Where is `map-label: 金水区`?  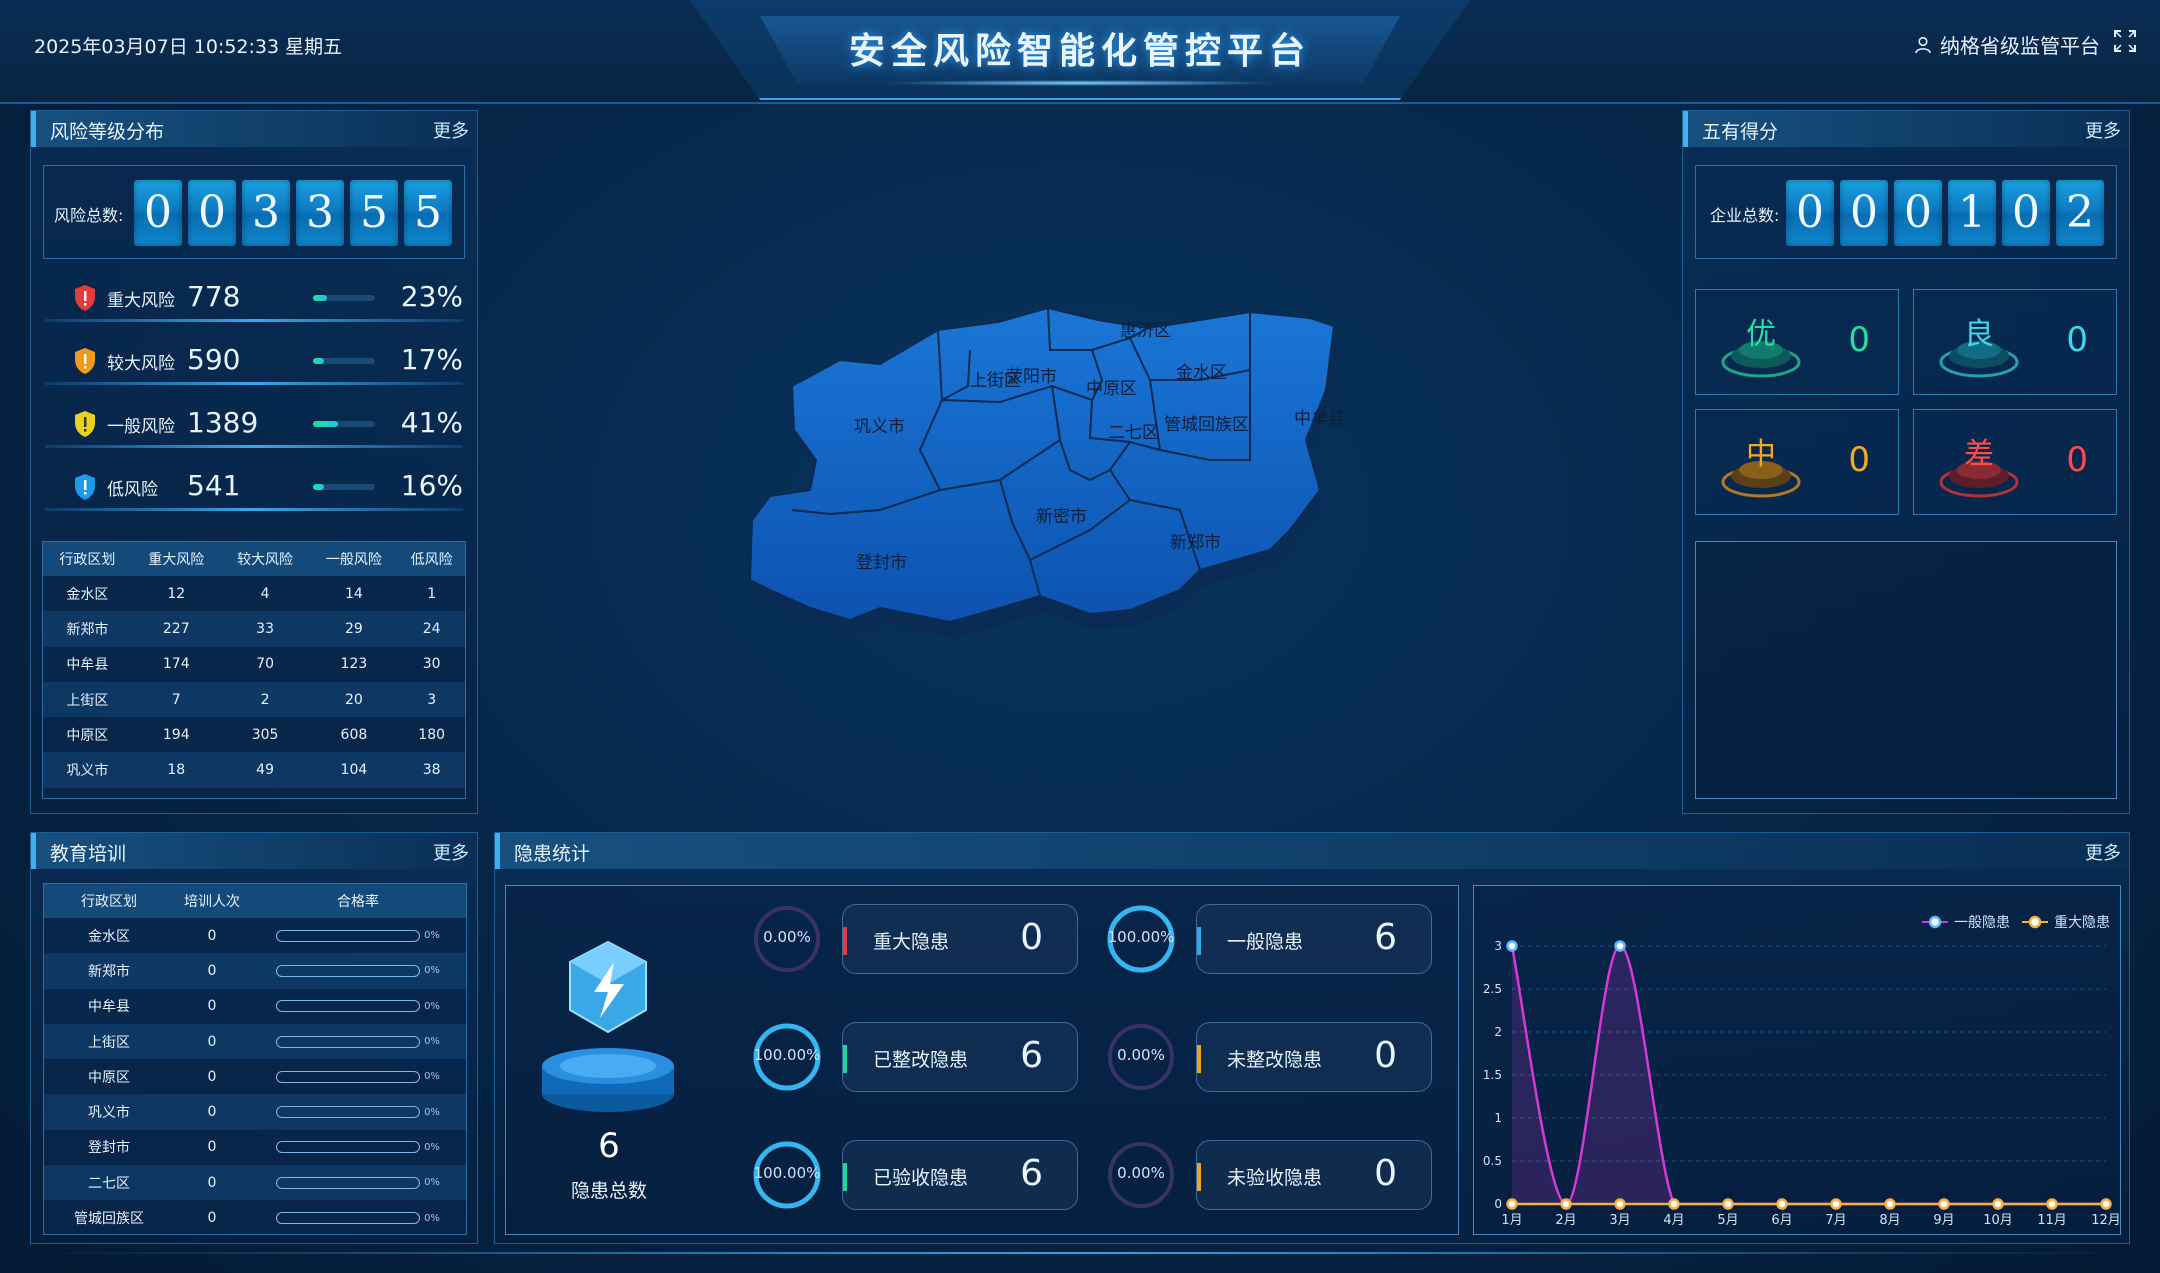 map-label: 金水区 is located at coordinates (1201, 373).